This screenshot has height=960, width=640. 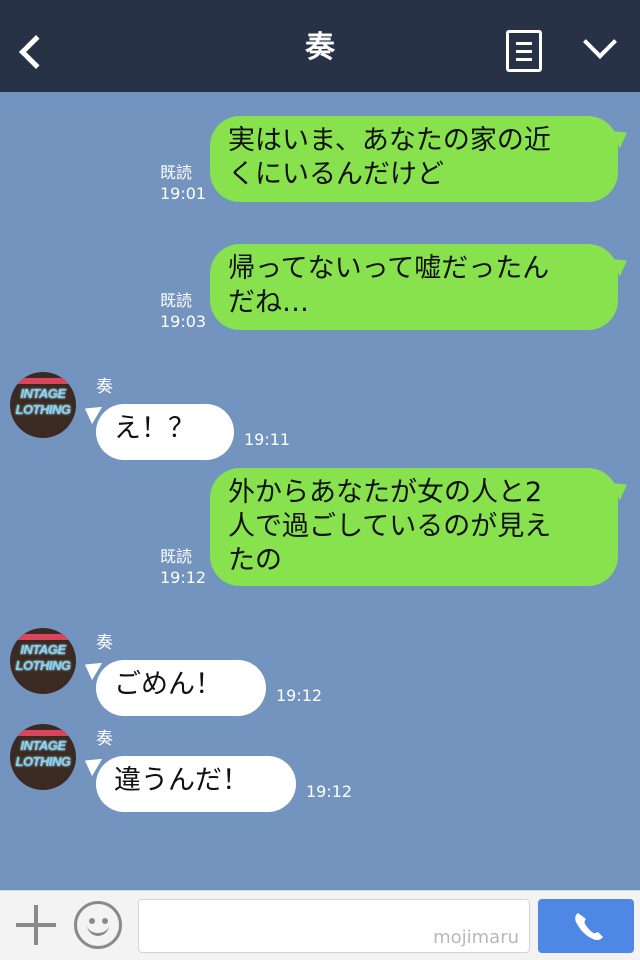 What do you see at coordinates (183, 193) in the screenshot?
I see `message-time: 19:01` at bounding box center [183, 193].